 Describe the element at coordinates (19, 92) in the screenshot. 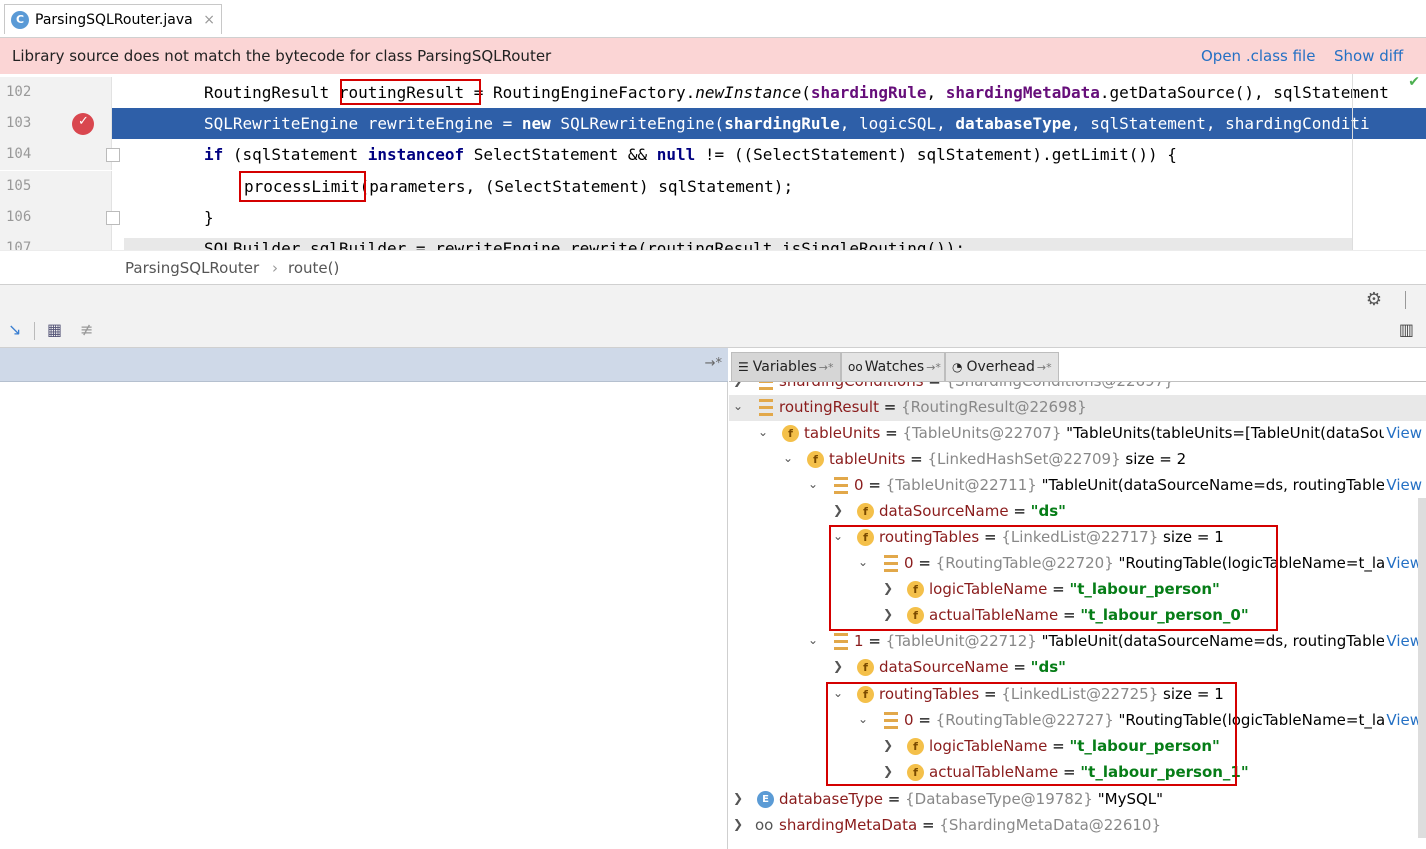

I see `line-number: 102` at that location.